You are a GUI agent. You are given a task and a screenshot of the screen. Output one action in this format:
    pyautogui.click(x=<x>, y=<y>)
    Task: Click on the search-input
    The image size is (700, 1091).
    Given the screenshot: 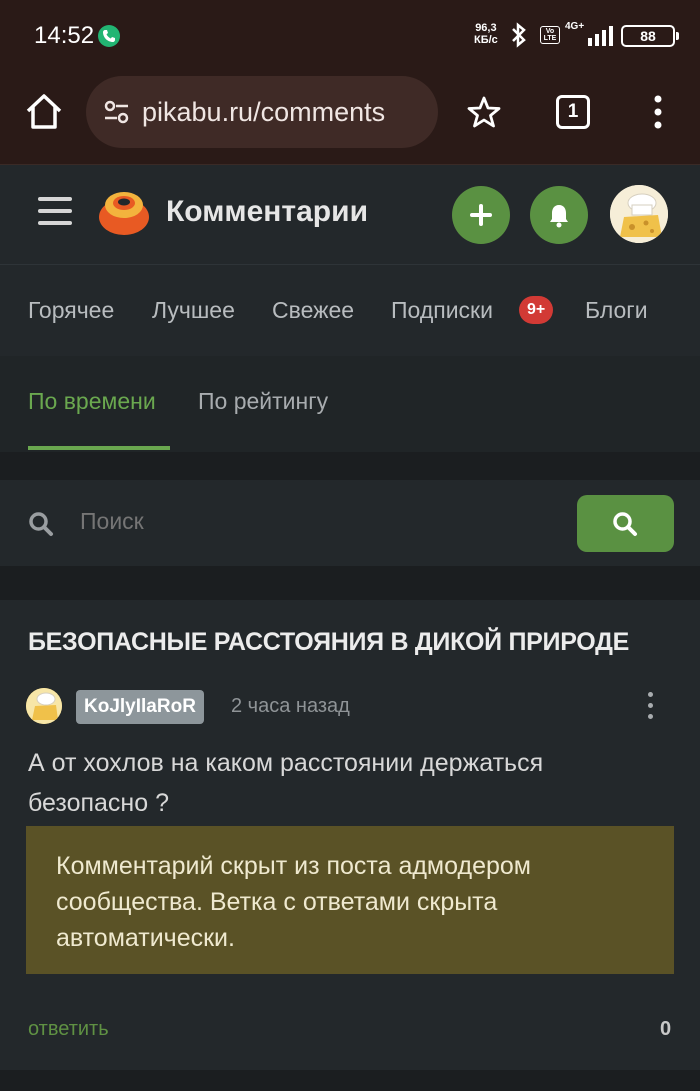 What is the action you would take?
    pyautogui.click(x=230, y=521)
    